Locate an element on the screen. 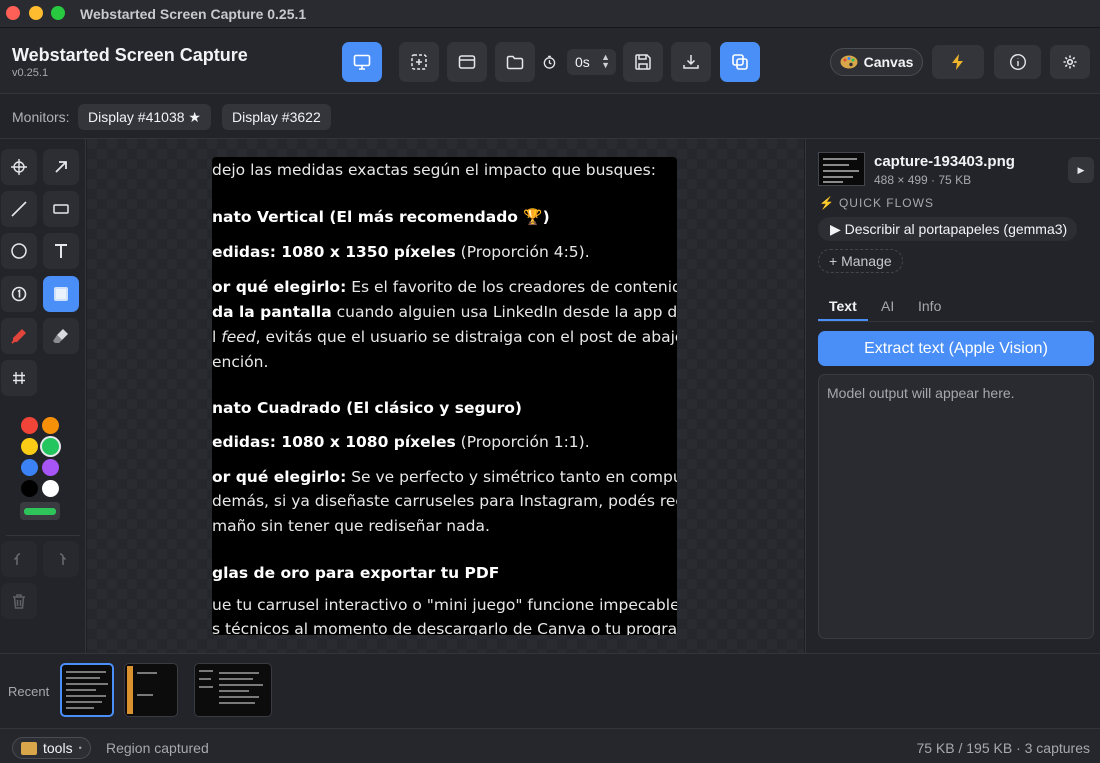 The height and width of the screenshot is (763, 1100). counter-tool is located at coordinates (19, 294).